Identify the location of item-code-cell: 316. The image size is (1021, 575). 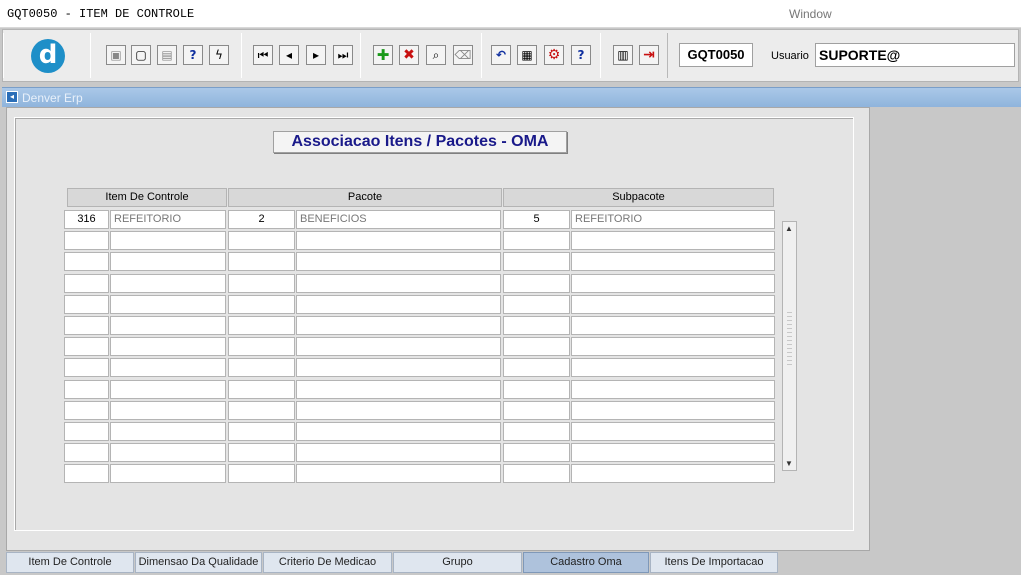
(86, 219).